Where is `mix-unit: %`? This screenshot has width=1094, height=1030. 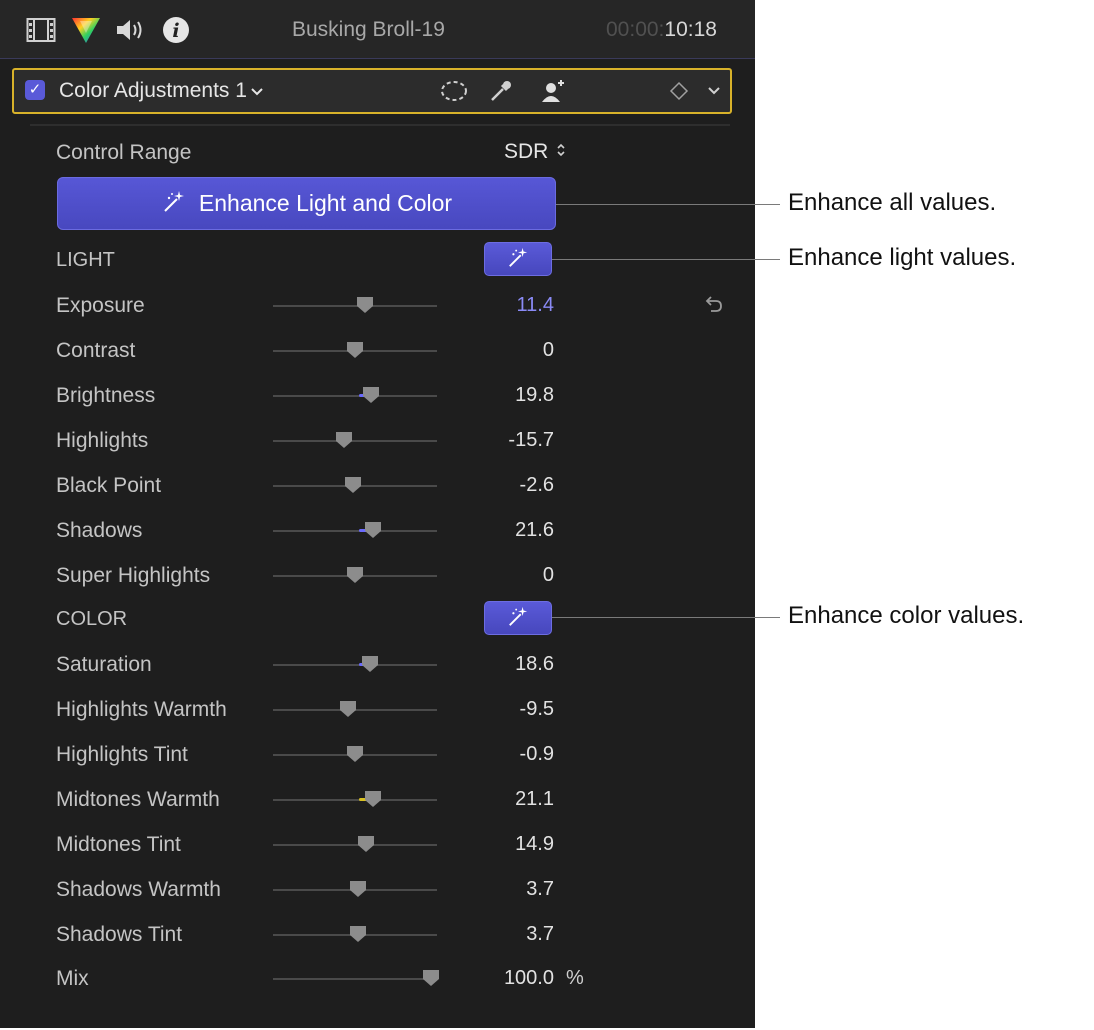 mix-unit: % is located at coordinates (575, 978).